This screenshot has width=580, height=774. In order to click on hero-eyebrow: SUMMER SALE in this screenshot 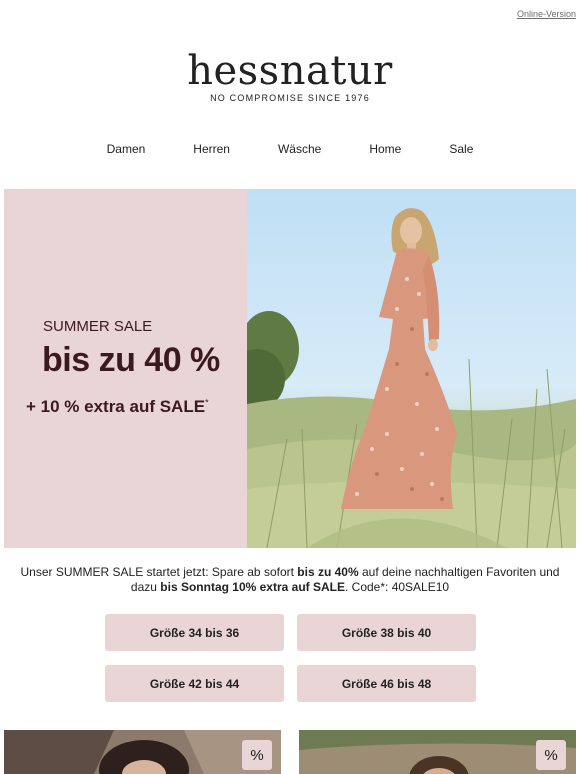, I will do `click(98, 326)`.